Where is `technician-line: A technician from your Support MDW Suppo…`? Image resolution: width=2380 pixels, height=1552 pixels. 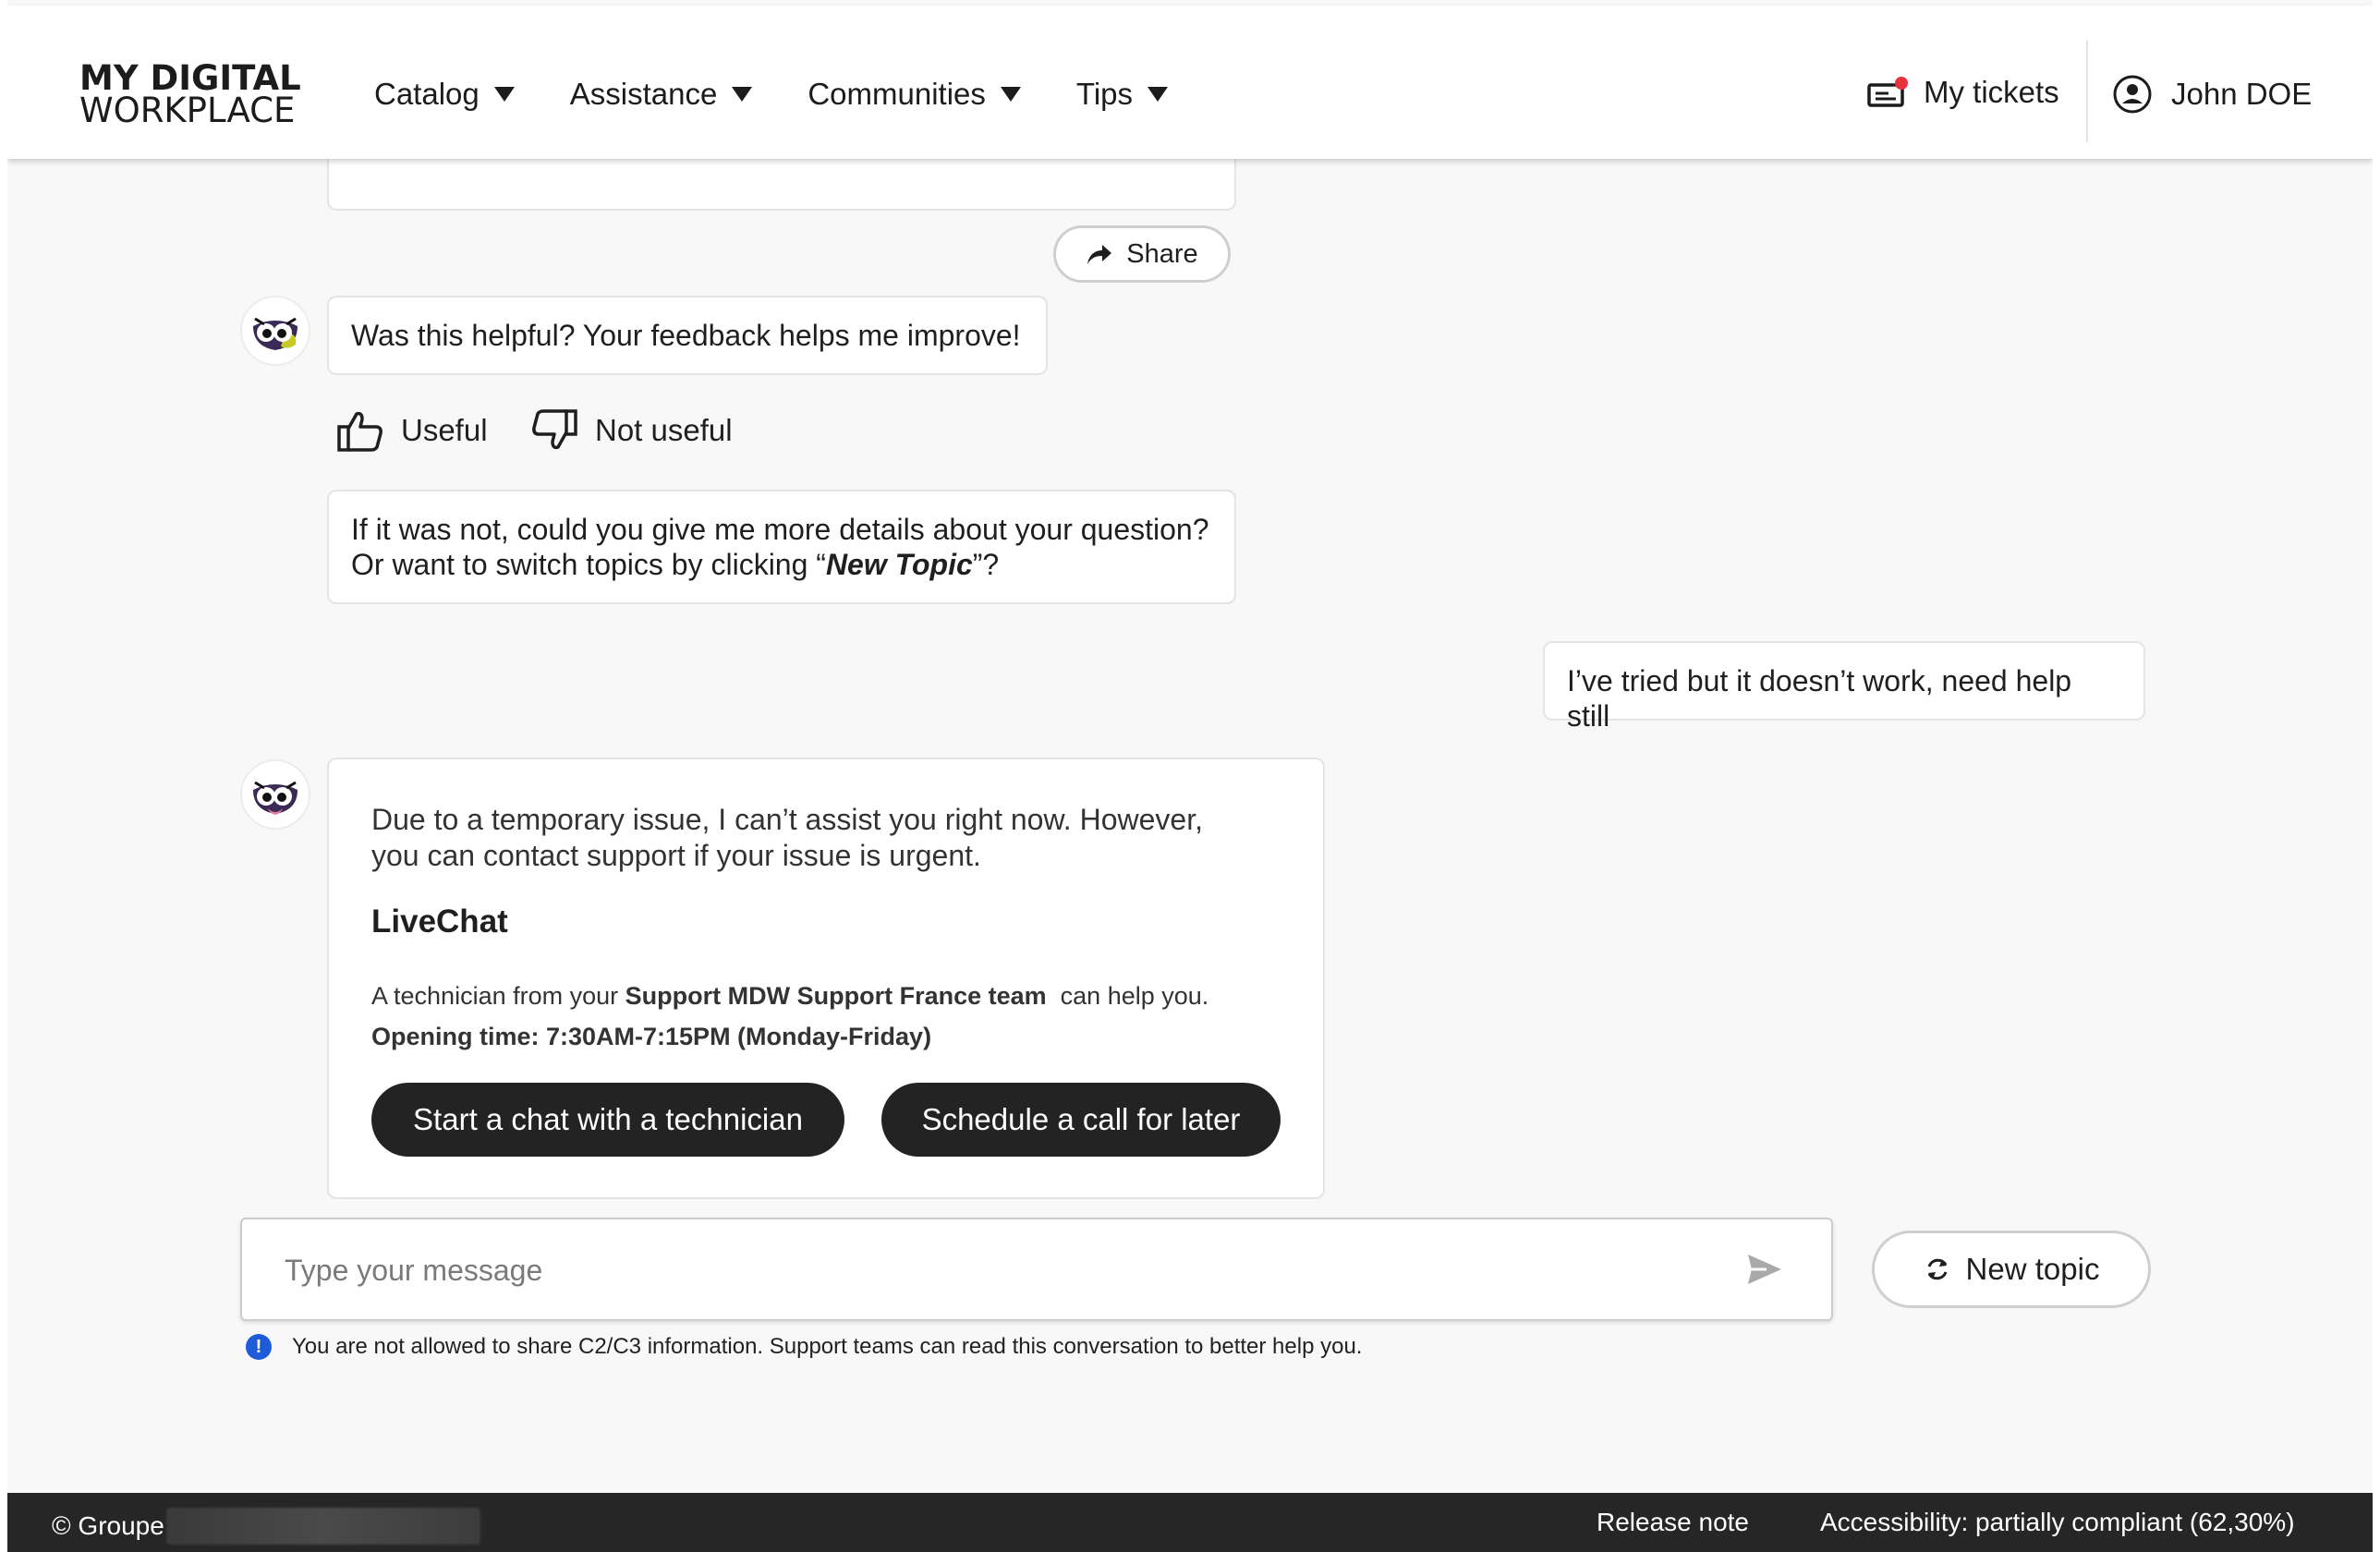 technician-line: A technician from your Support MDW Suppo… is located at coordinates (789, 996).